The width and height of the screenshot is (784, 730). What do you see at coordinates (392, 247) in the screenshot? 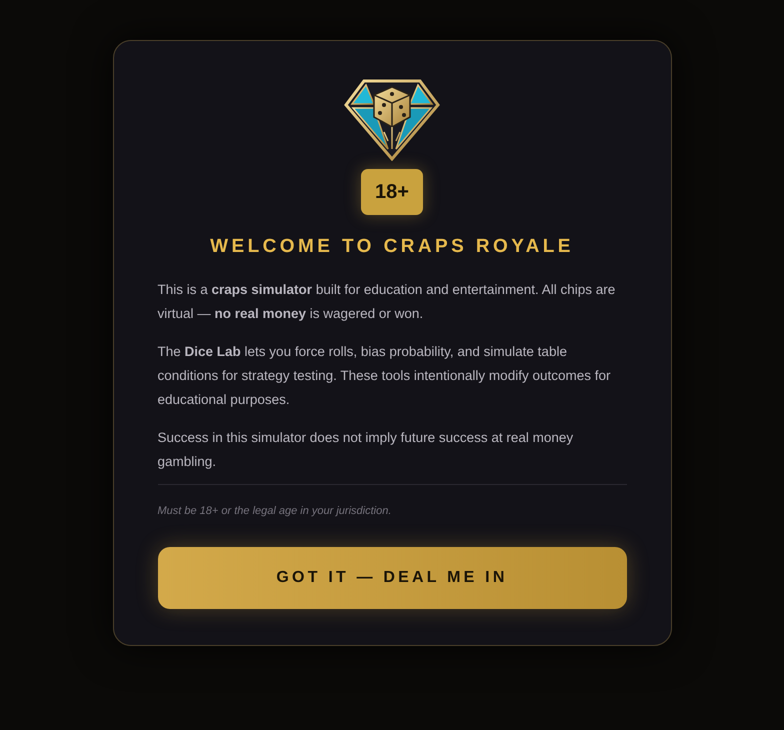
I see `dialog-title: WELCOME TO CRAPS ROYALE` at bounding box center [392, 247].